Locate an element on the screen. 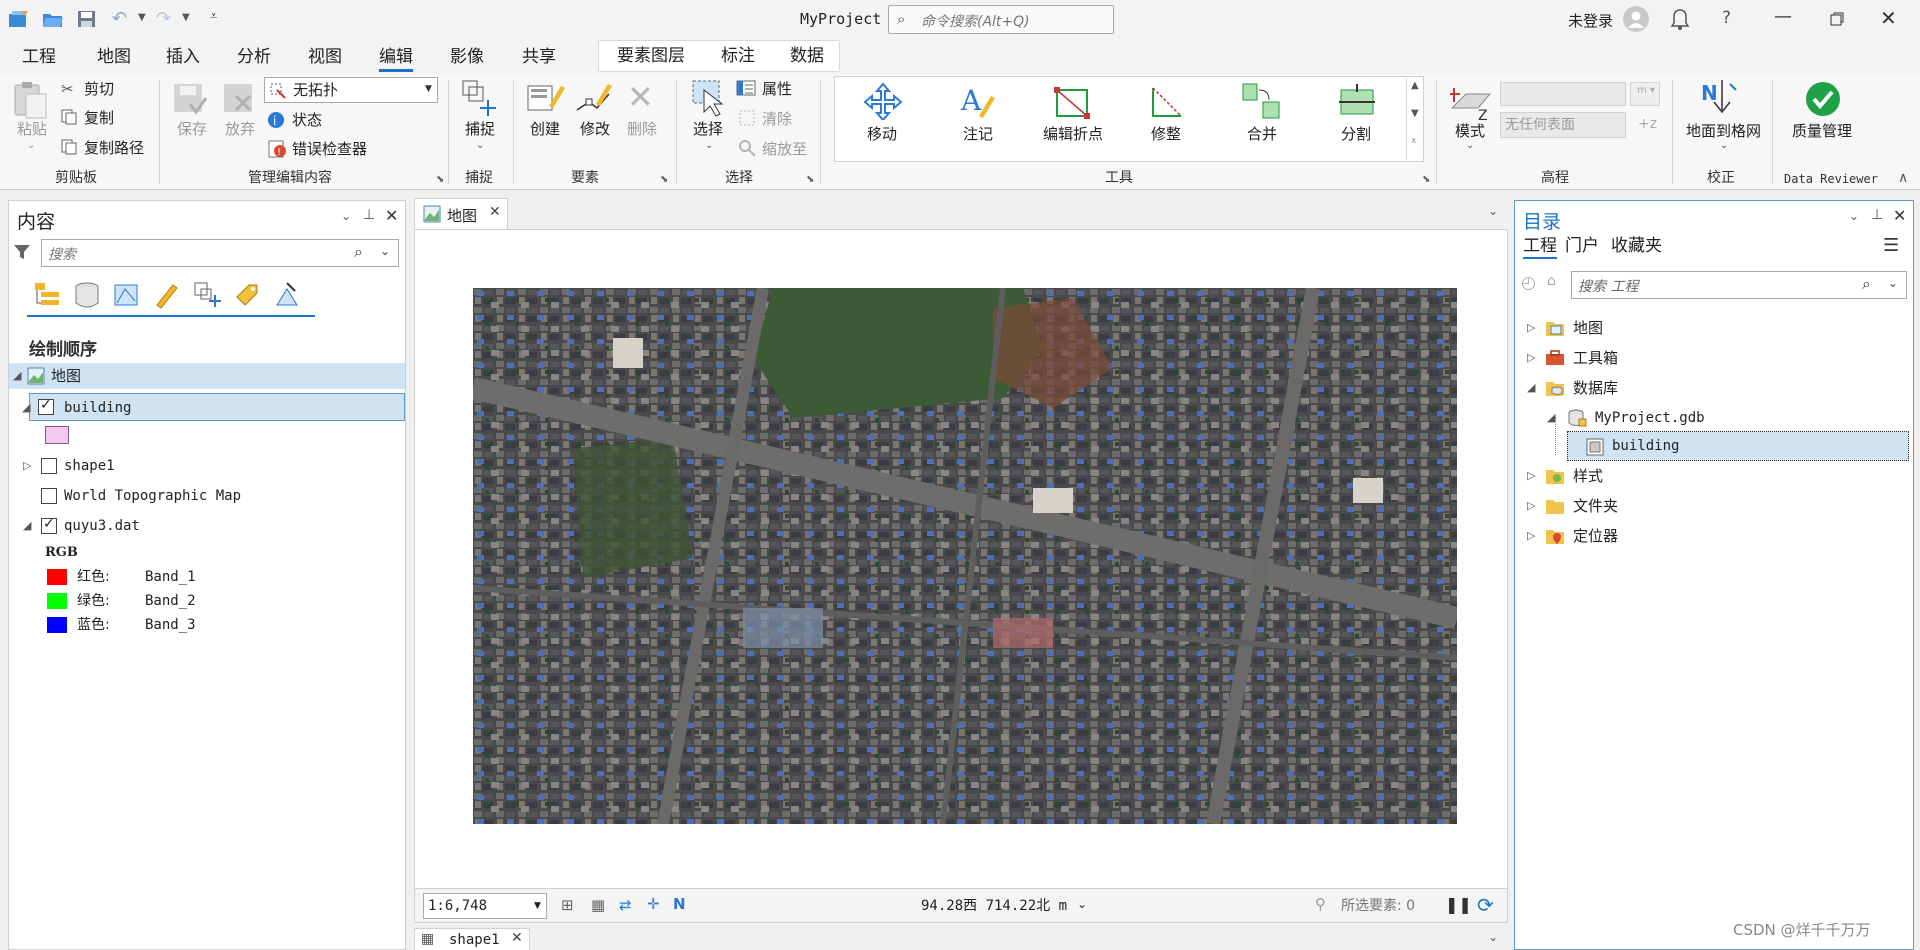 The height and width of the screenshot is (950, 1920). attributes-icon is located at coordinates (746, 88).